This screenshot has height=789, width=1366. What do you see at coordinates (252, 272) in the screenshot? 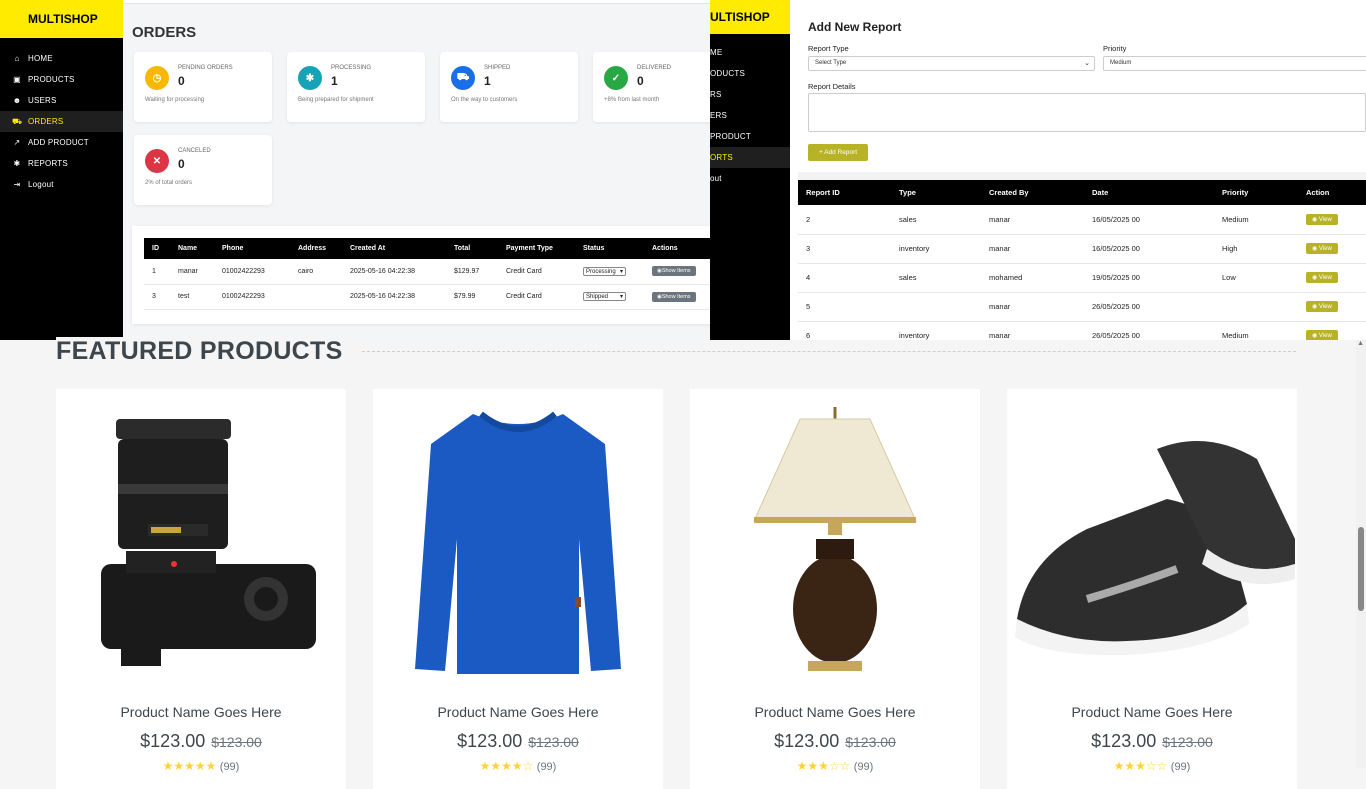
I see `cell-phone: 01002422293` at bounding box center [252, 272].